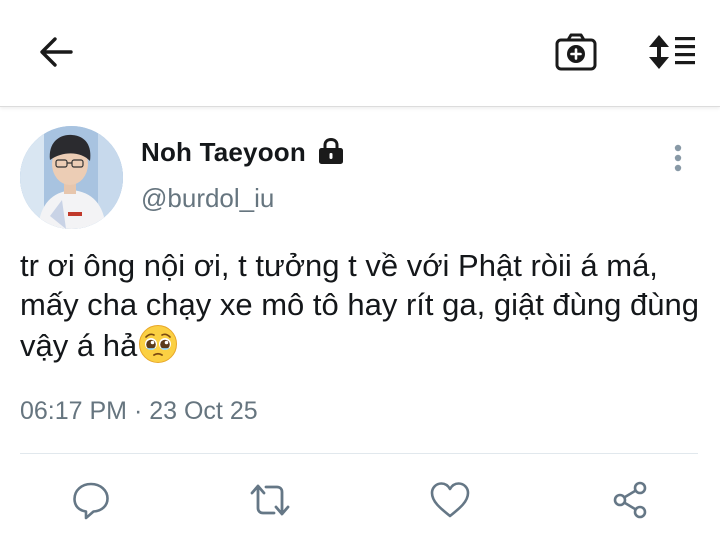 The width and height of the screenshot is (720, 547). What do you see at coordinates (331, 151) in the screenshot?
I see `lock-icon` at bounding box center [331, 151].